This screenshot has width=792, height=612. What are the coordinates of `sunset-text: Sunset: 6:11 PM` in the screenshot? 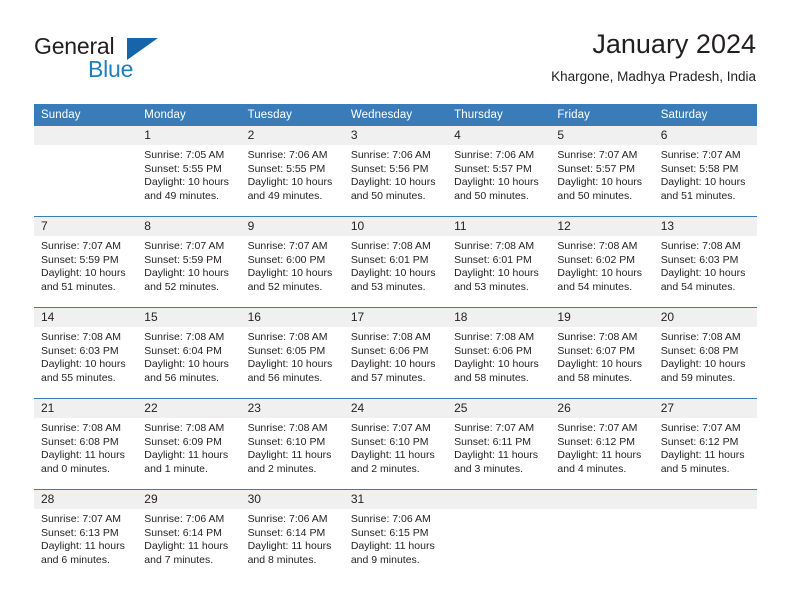 It's located at (492, 441).